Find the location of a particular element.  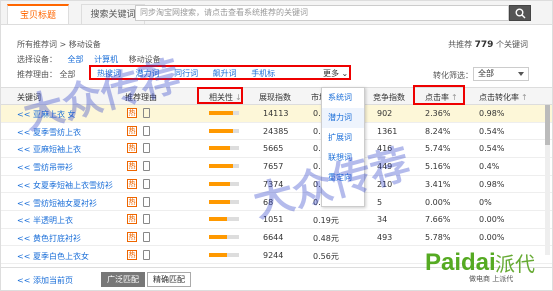

competition-value: 5 is located at coordinates (380, 202).